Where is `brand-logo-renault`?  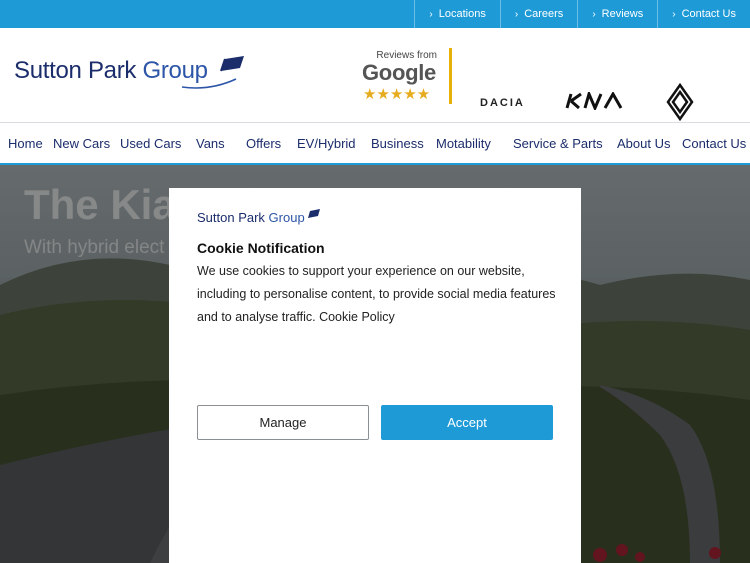
brand-logo-renault is located at coordinates (680, 104).